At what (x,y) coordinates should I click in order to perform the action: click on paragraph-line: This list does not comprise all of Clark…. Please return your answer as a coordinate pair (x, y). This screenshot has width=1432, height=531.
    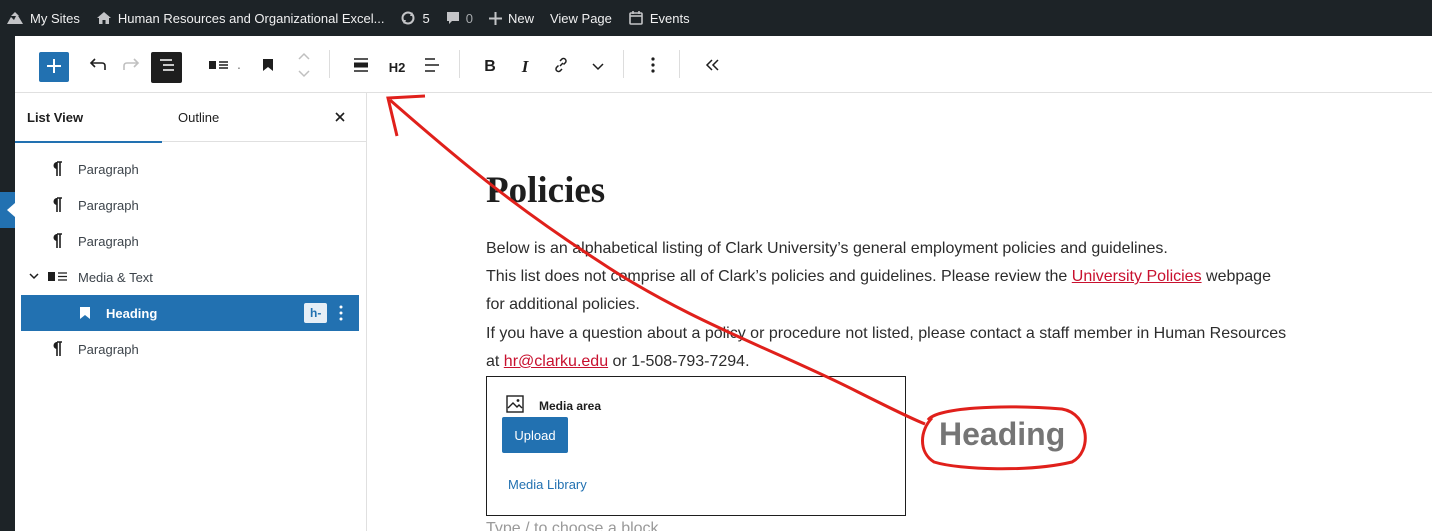
    Looking at the image, I should click on (878, 277).